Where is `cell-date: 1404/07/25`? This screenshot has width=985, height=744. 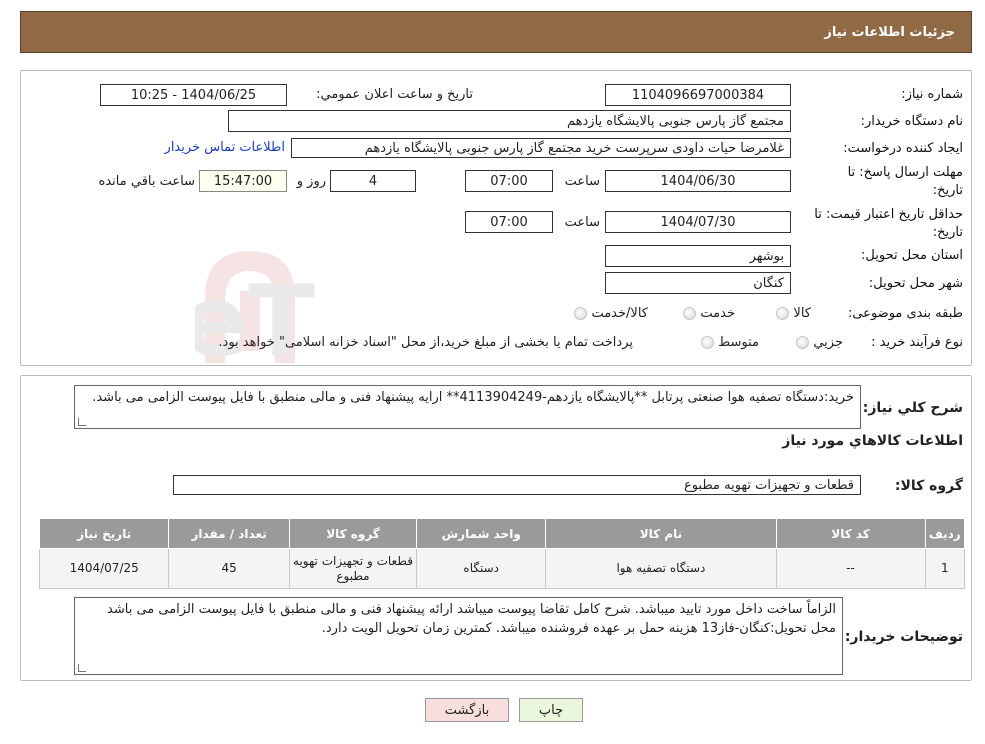 cell-date: 1404/07/25 is located at coordinates (104, 568).